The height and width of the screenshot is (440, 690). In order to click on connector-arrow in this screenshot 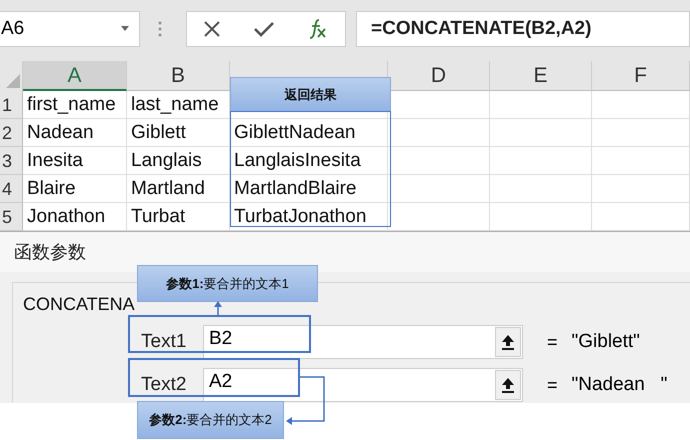, I will do `click(305, 400)`.